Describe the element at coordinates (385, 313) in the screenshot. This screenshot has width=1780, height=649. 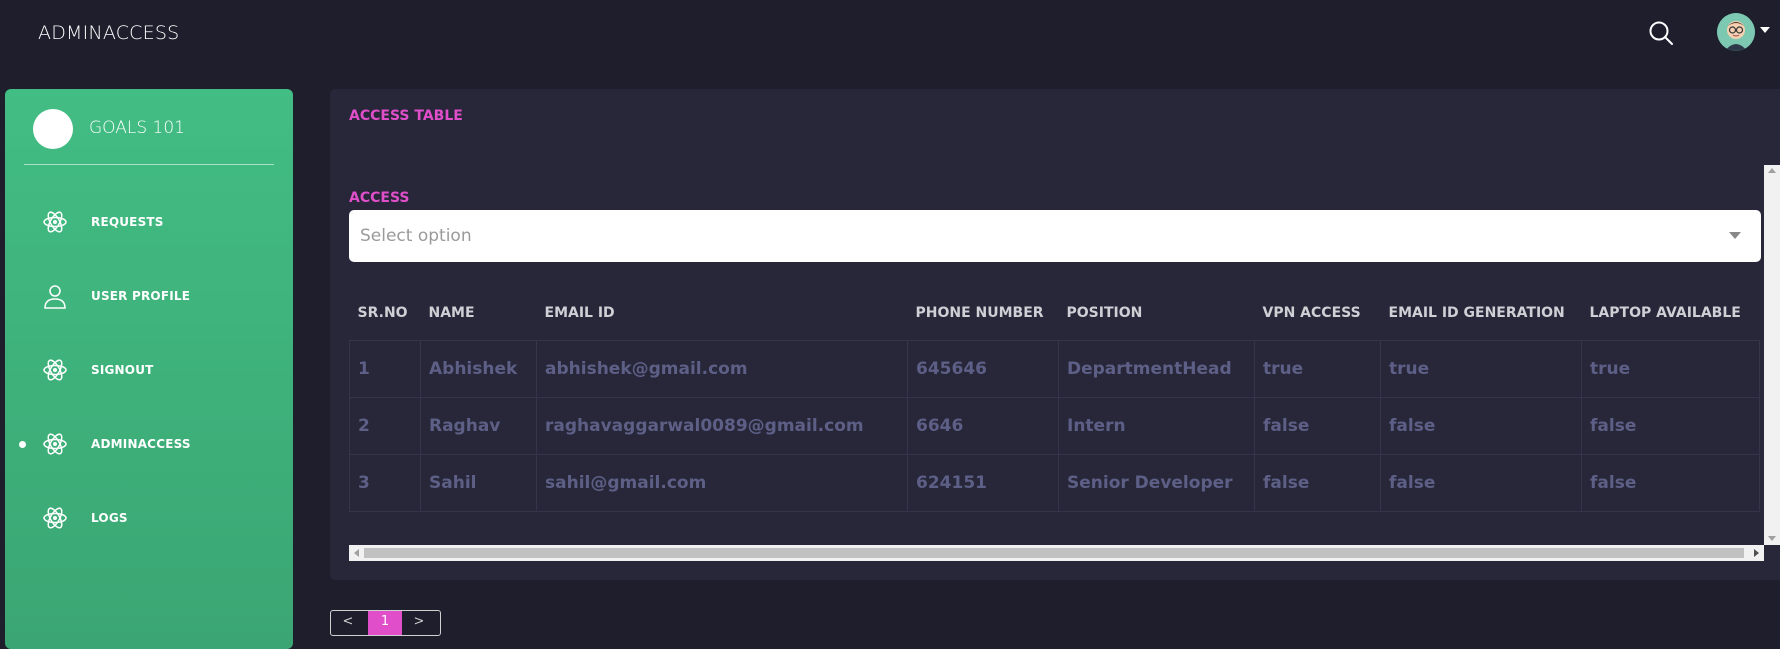
I see `column-header: SR.NO` at that location.